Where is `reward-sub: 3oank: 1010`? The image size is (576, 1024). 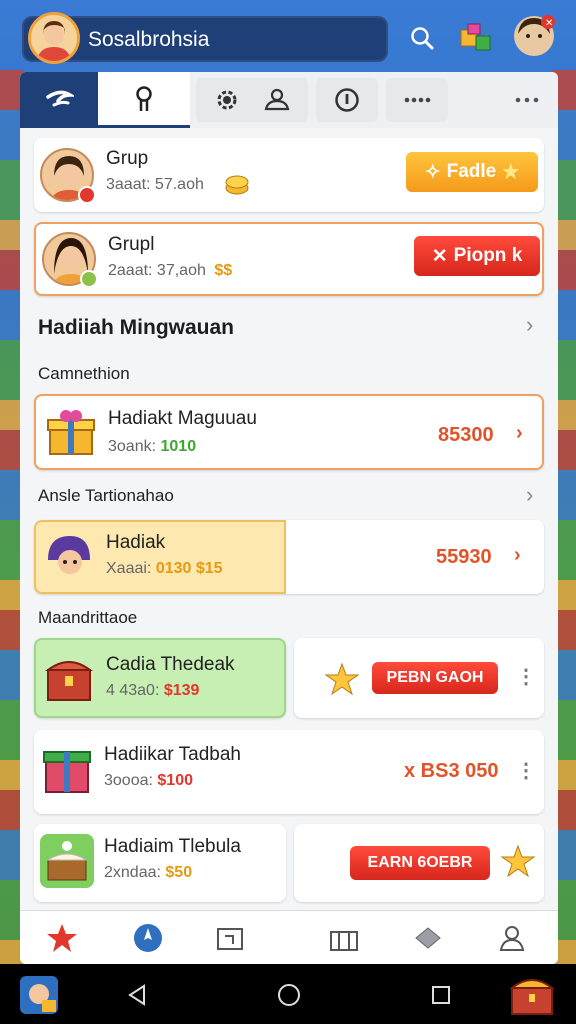 reward-sub: 3oank: 1010 is located at coordinates (152, 447).